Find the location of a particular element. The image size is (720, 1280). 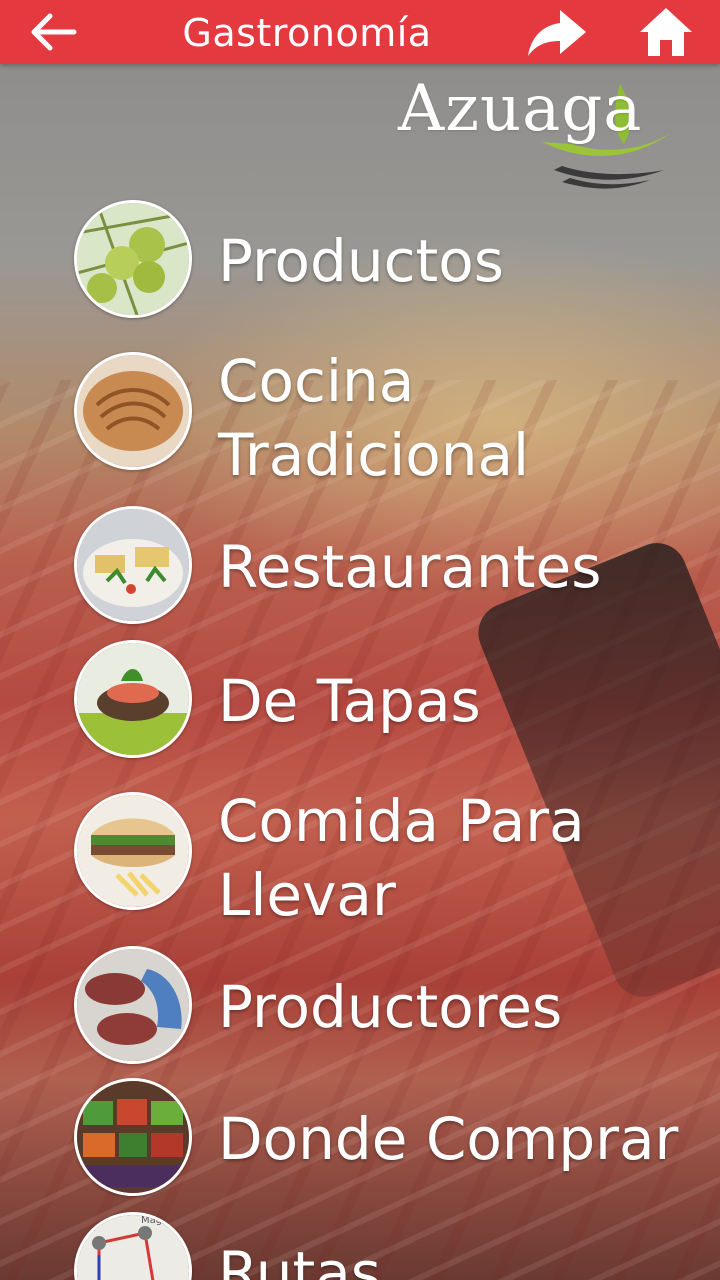

home-icon is located at coordinates (666, 32).